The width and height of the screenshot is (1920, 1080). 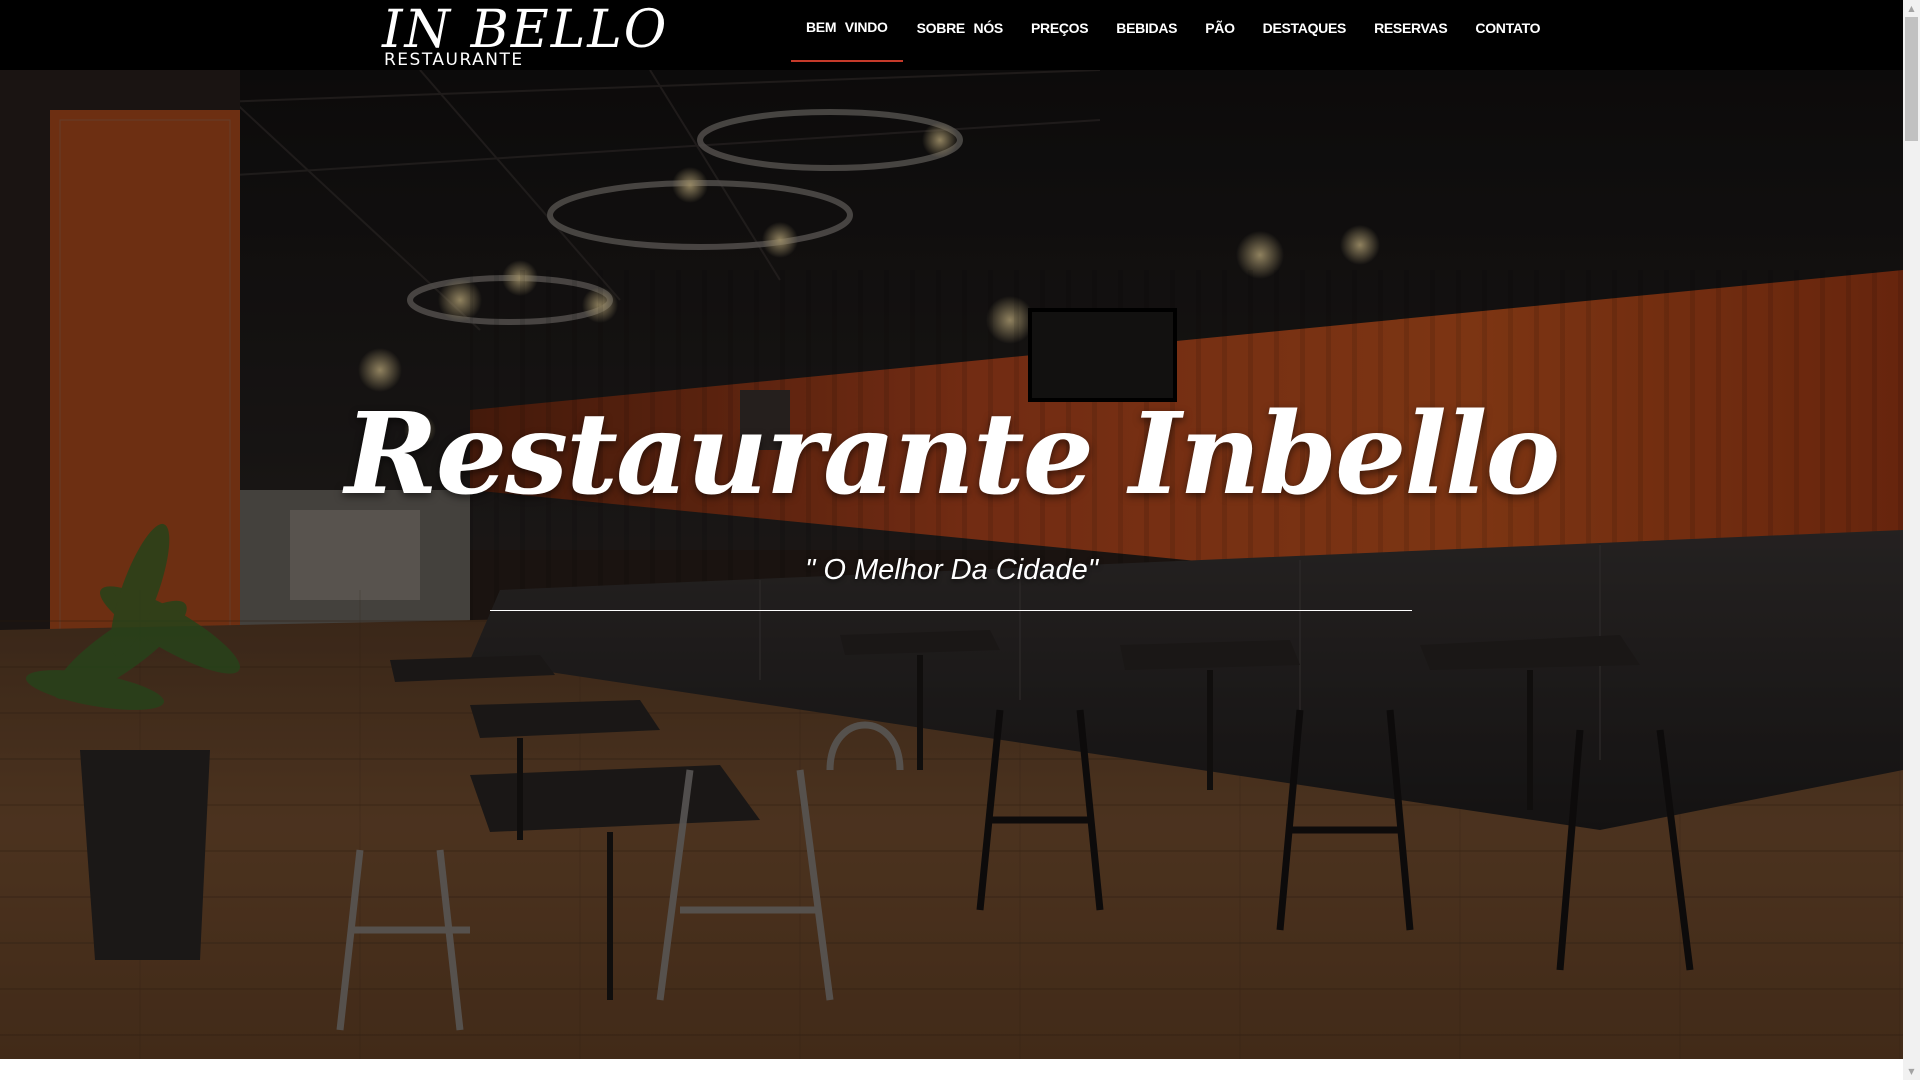 I want to click on nav-item-destaques: DESTAQUES, so click(x=1304, y=31).